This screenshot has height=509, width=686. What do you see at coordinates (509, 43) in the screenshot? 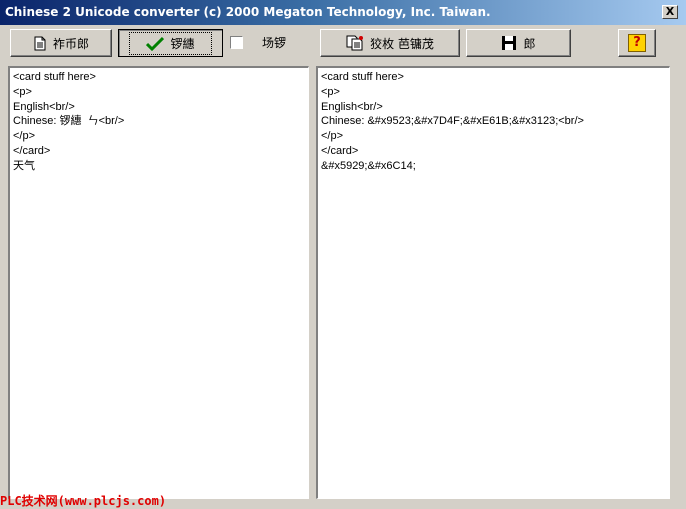
I see `floppy-disk-icon` at bounding box center [509, 43].